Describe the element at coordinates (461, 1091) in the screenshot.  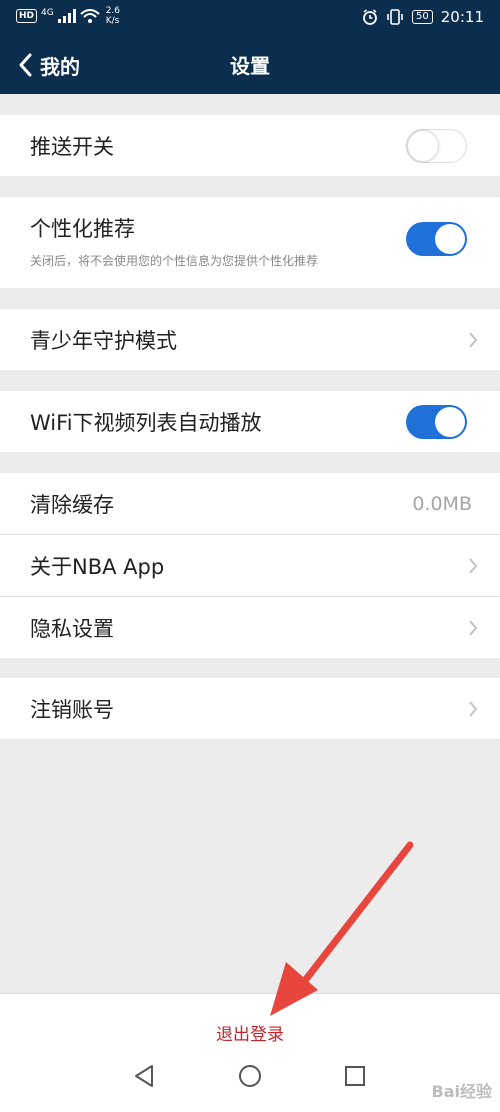
I see `watermark: Bai经验` at that location.